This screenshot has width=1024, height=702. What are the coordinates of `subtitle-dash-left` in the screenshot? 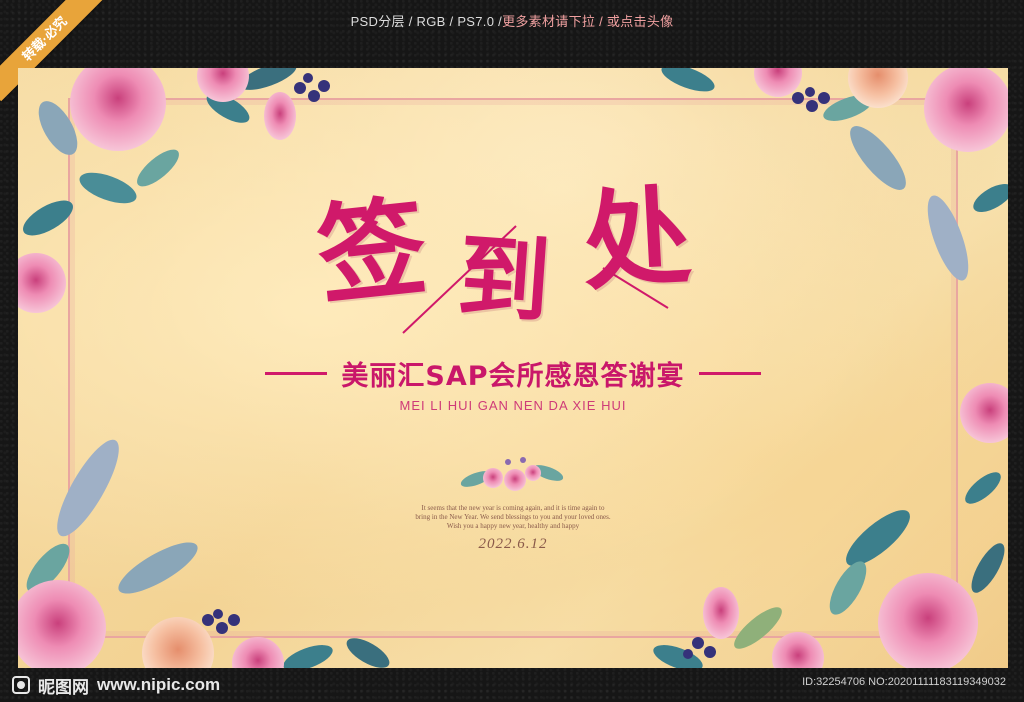 It's located at (296, 373).